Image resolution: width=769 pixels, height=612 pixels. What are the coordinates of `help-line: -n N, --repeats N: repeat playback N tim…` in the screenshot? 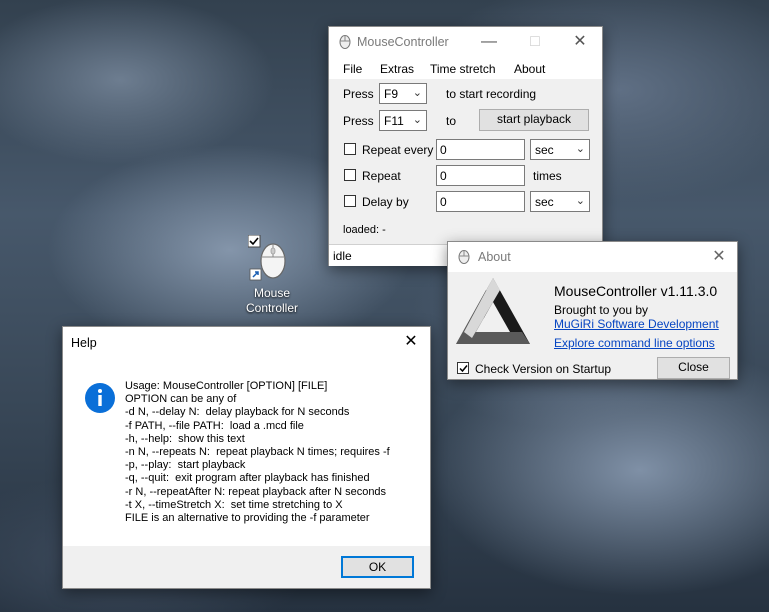 It's located at (257, 452).